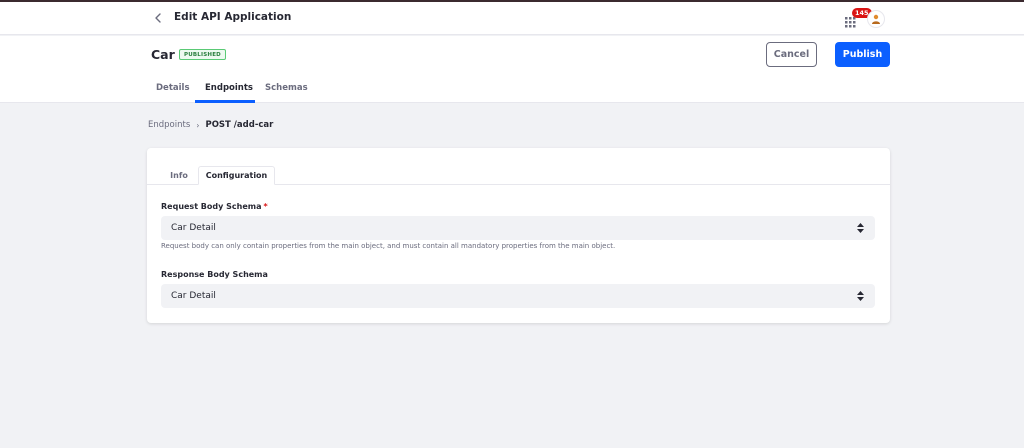  I want to click on required-mark: *, so click(265, 206).